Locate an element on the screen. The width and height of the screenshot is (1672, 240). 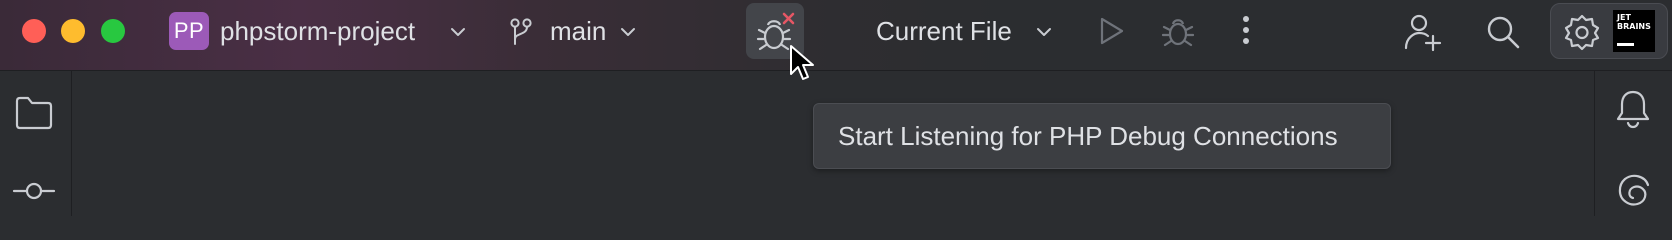
bell-icon is located at coordinates (1633, 109).